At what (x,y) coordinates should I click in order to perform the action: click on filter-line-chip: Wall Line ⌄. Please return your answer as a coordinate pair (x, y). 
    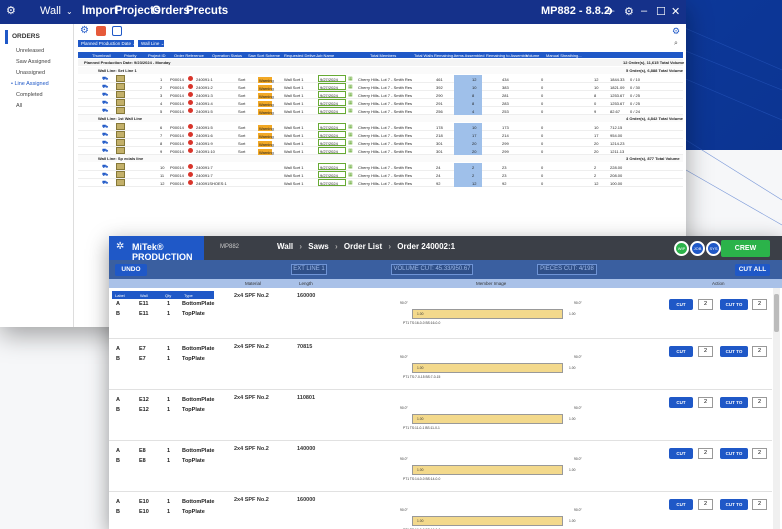
    Looking at the image, I should click on (151, 43).